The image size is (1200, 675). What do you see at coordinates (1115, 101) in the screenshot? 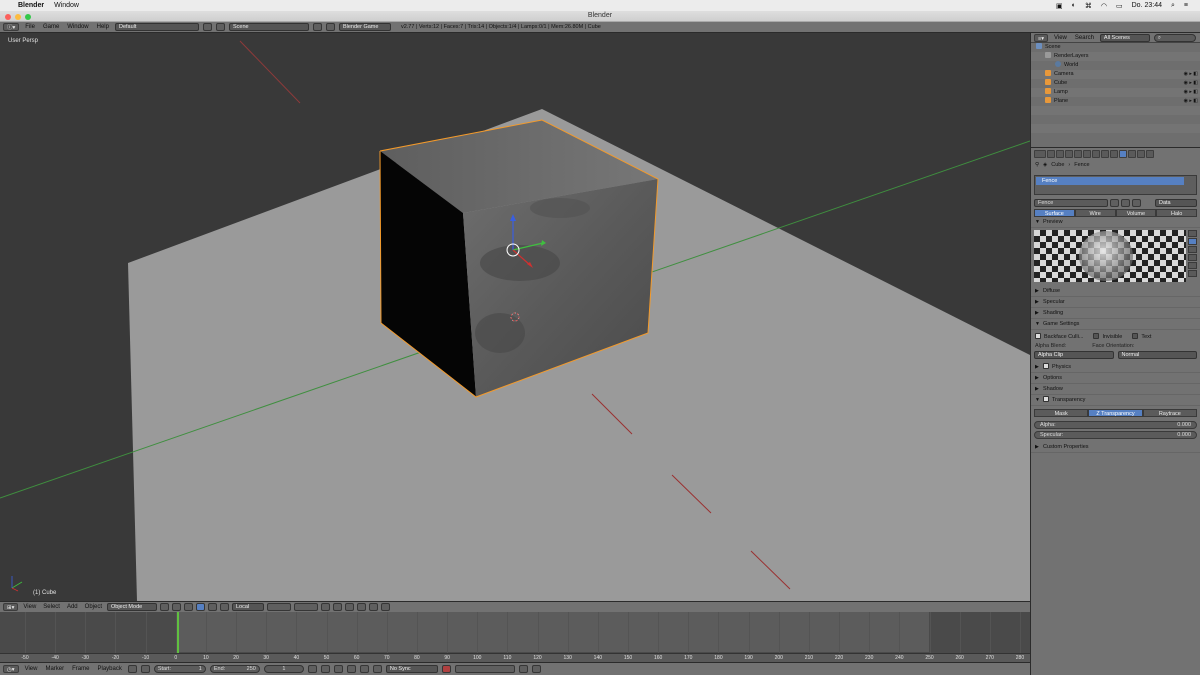
I see `outliner-item-plane: Plane ◉ ▸ ◧` at bounding box center [1115, 101].